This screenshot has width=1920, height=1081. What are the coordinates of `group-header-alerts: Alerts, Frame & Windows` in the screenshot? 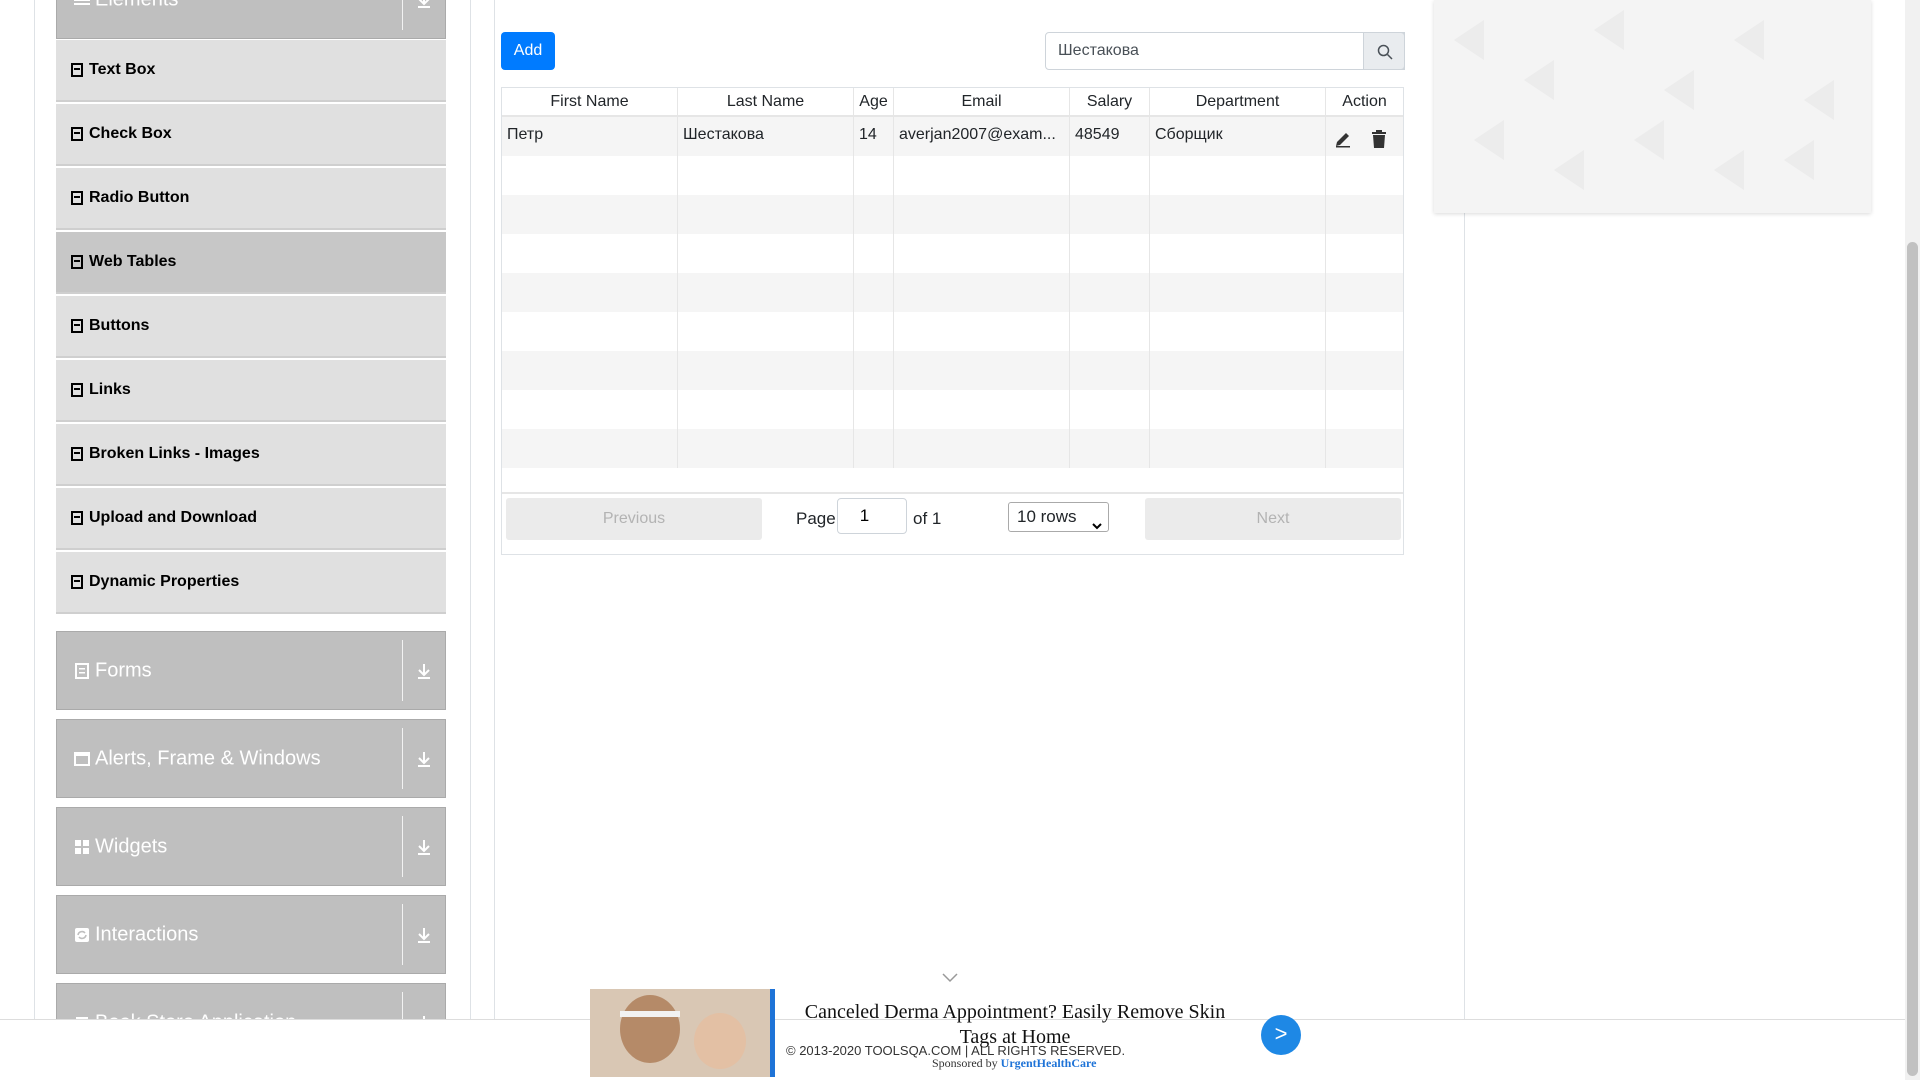 It's located at (251, 758).